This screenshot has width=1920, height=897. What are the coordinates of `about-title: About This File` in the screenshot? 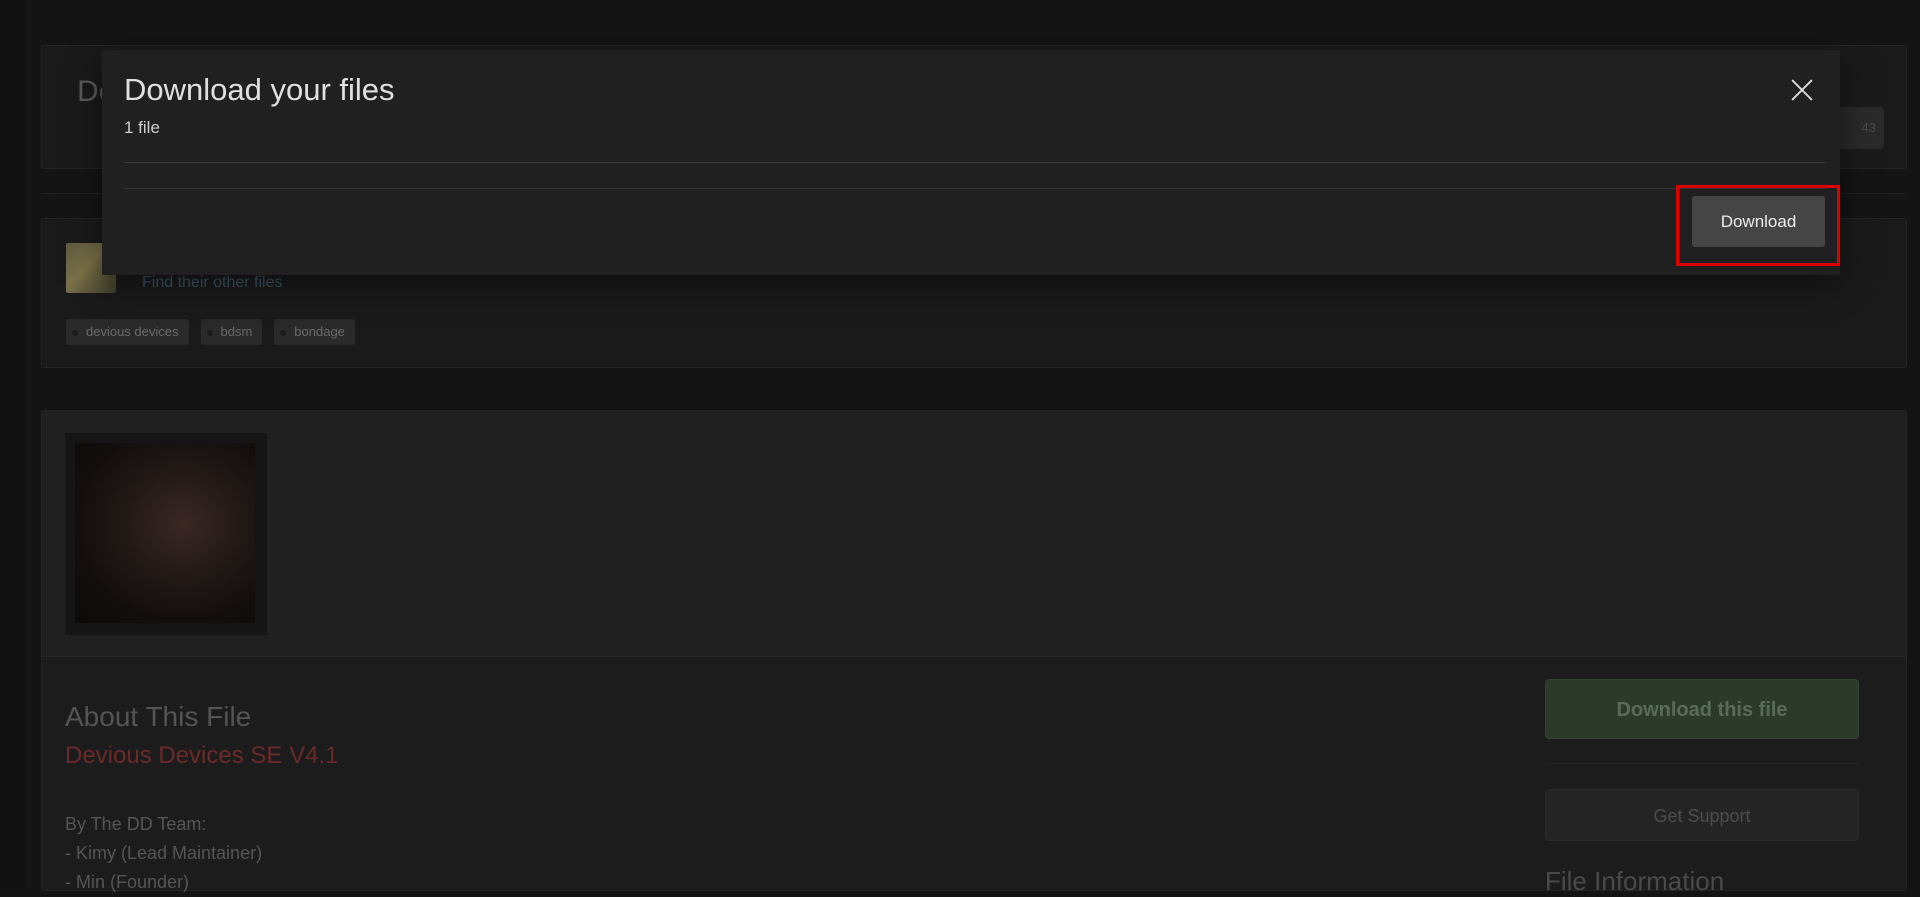 It's located at (158, 716).